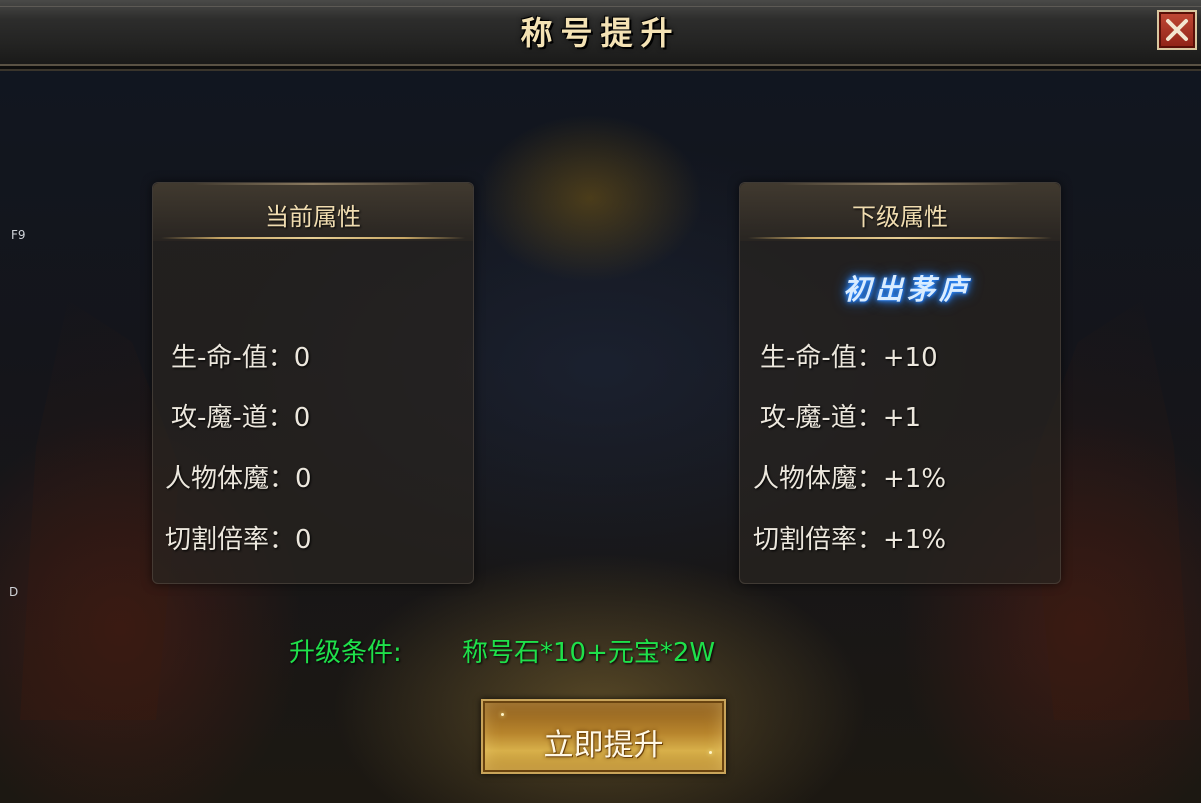  I want to click on stat-row: 生-命-值：+10, so click(849, 355).